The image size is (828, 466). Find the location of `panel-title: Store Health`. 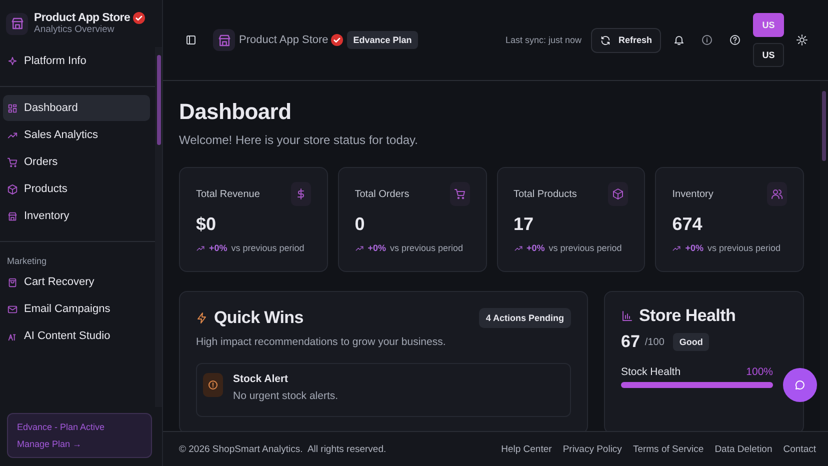

panel-title: Store Health is located at coordinates (687, 316).